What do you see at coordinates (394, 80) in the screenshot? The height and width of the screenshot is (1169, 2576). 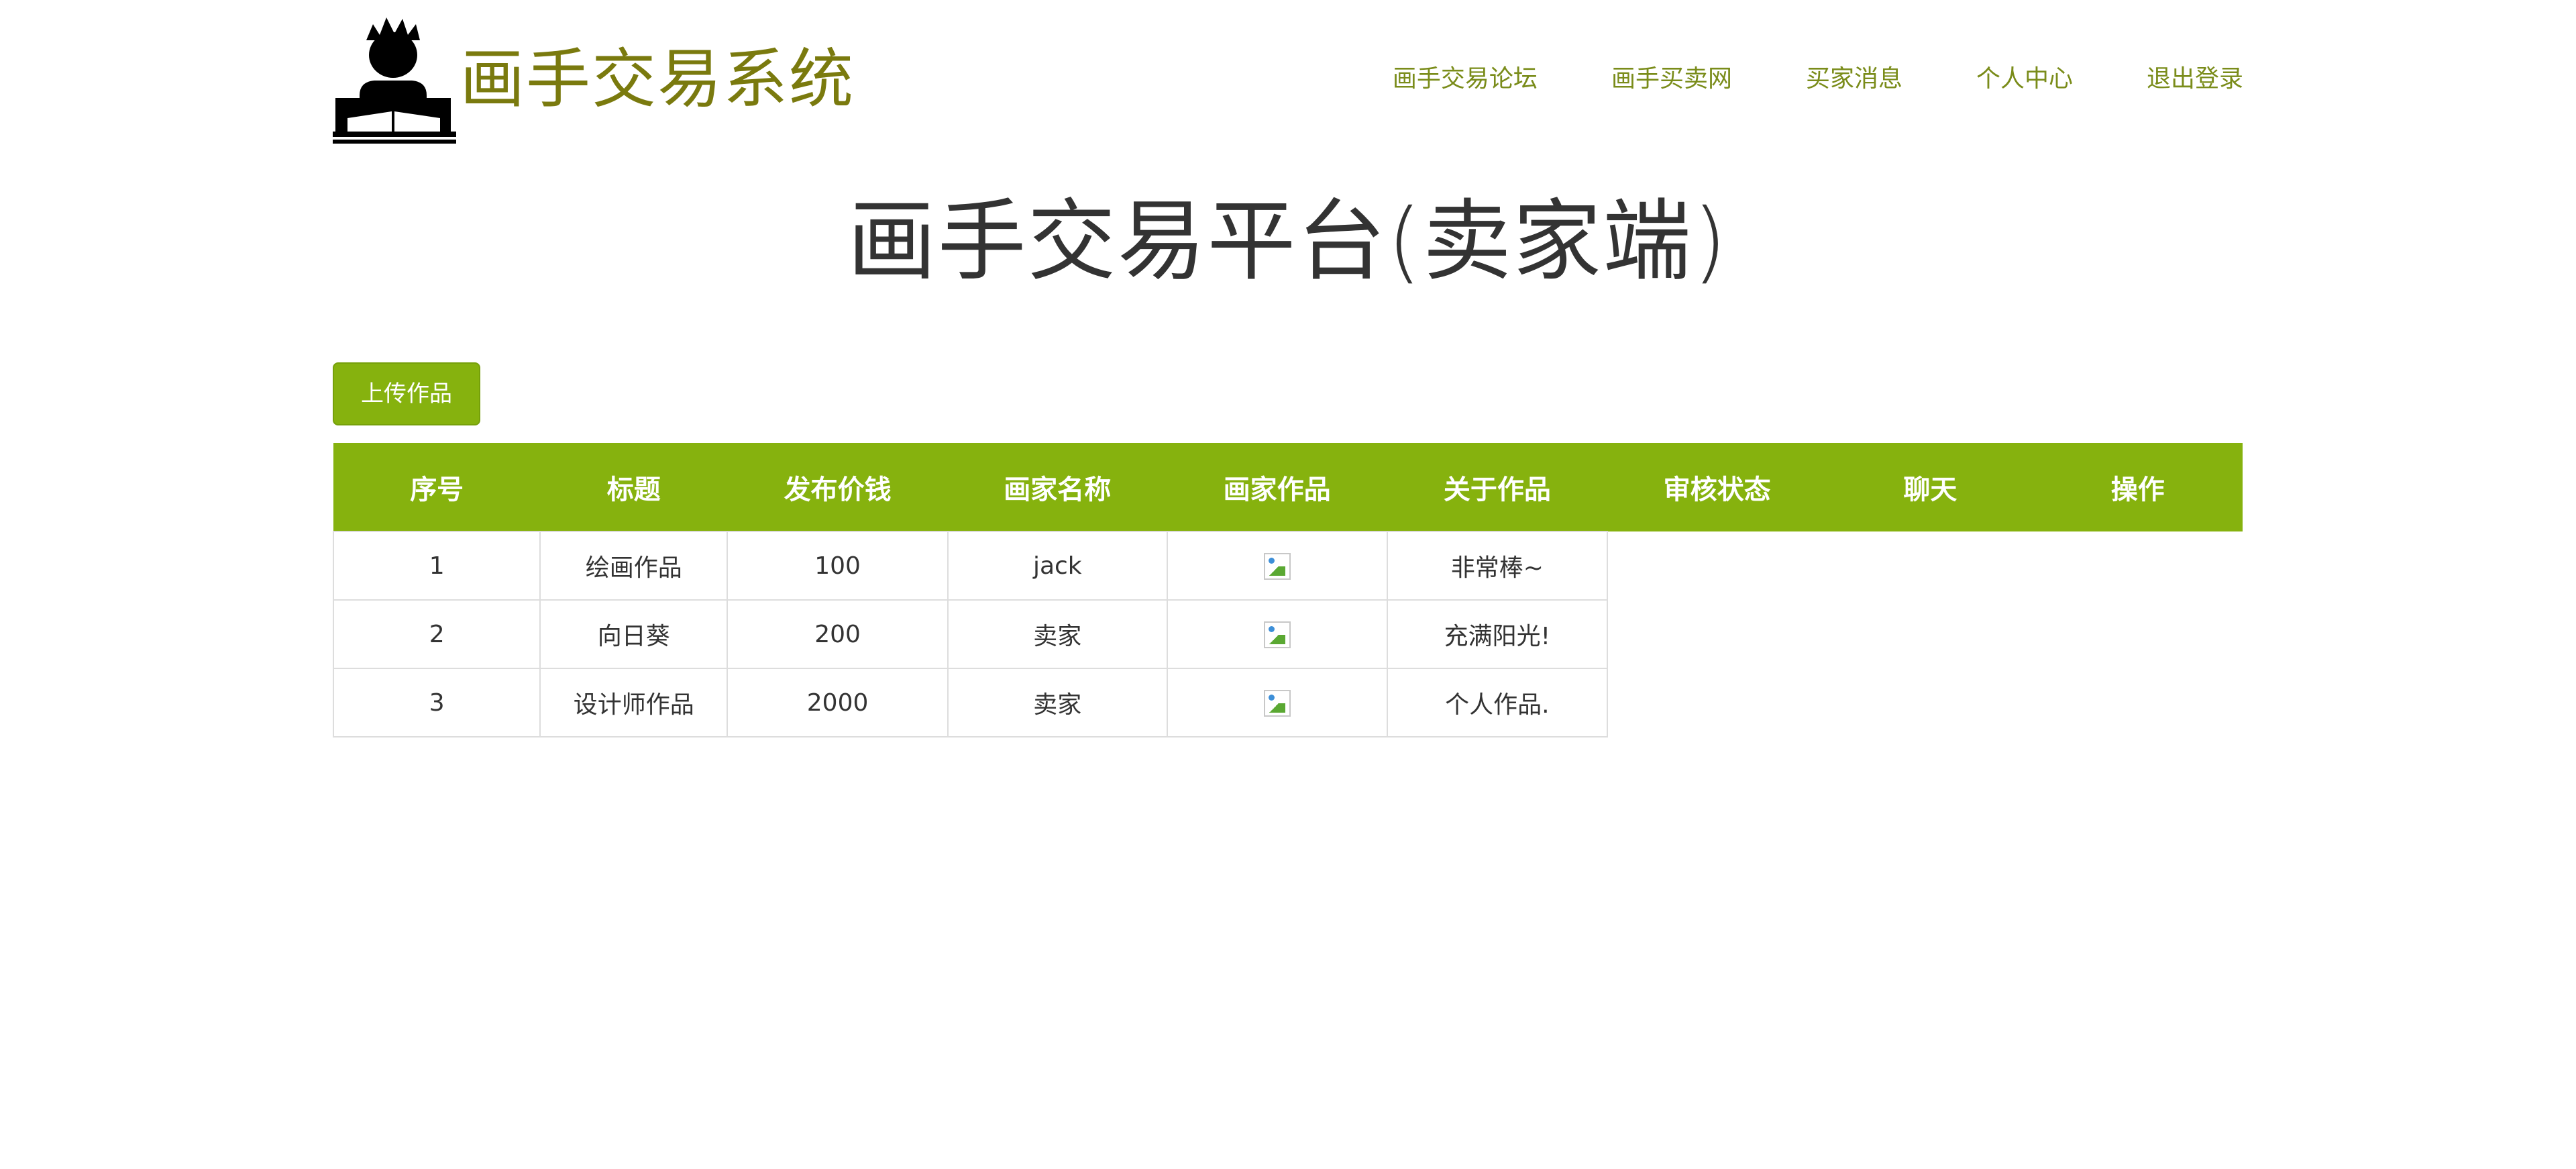 I see `reader-person-icon` at bounding box center [394, 80].